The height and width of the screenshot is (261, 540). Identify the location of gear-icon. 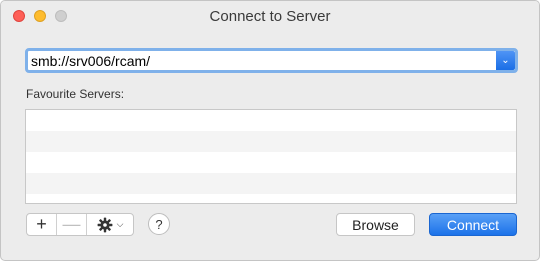
(104, 224).